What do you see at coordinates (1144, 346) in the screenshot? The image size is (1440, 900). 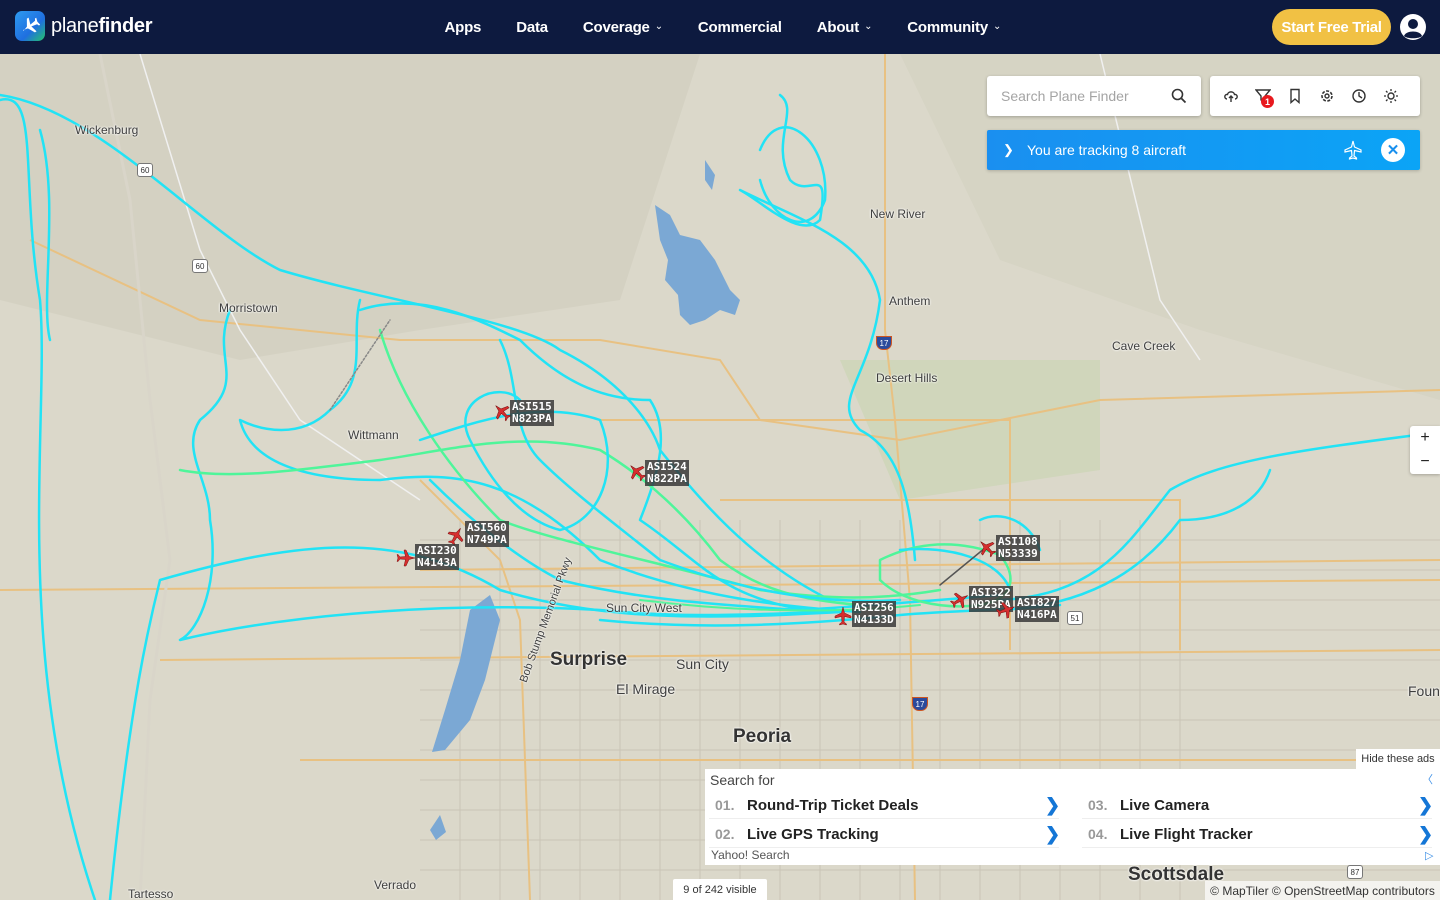 I see `place-cave-creek: Cave Creek` at bounding box center [1144, 346].